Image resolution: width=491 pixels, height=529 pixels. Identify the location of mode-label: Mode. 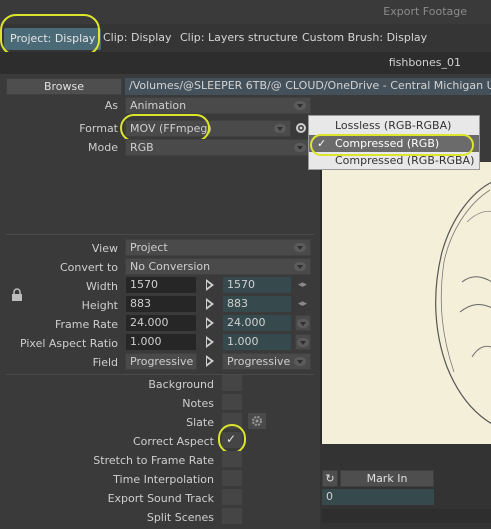
(103, 147).